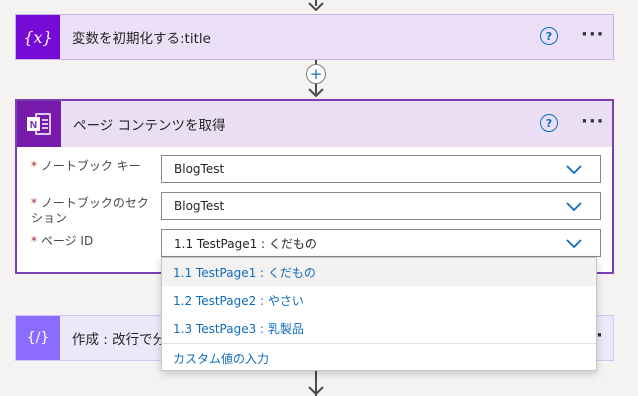 The height and width of the screenshot is (396, 638). Describe the element at coordinates (316, 74) in the screenshot. I see `add-step-button: +` at that location.